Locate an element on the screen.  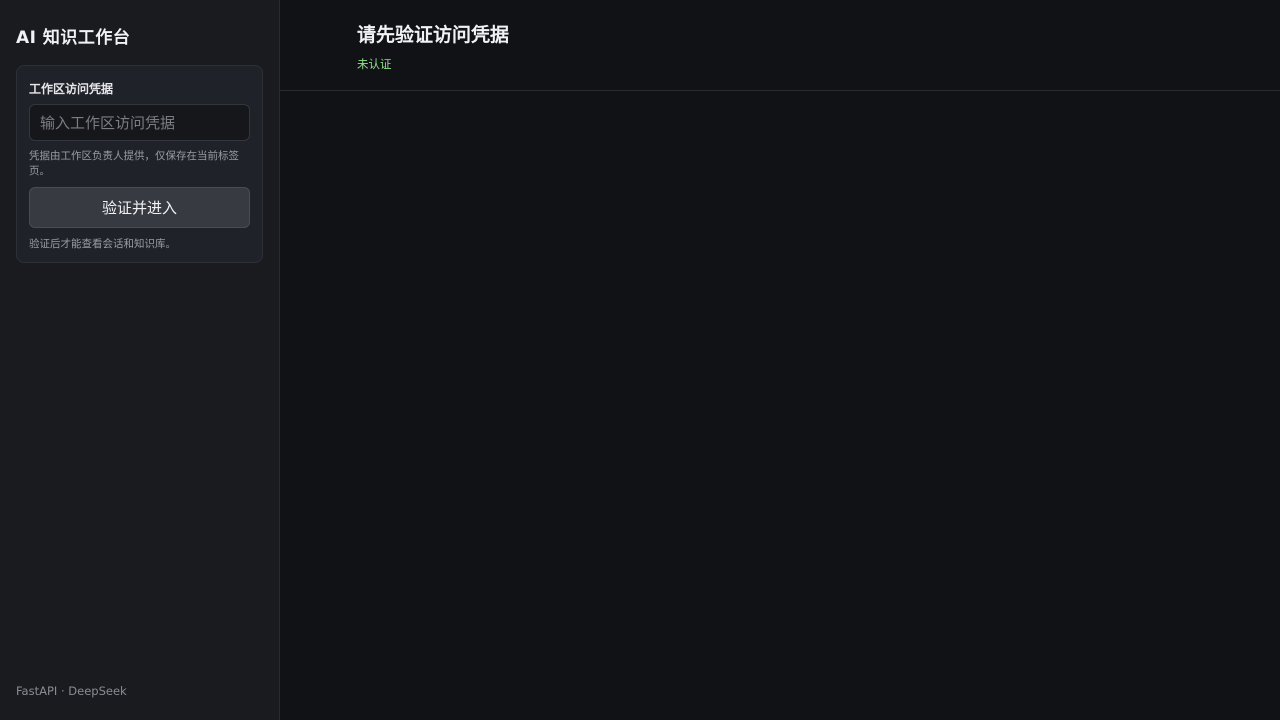
verify-note: 验证后才能查看会话和知识库。 is located at coordinates (102, 244).